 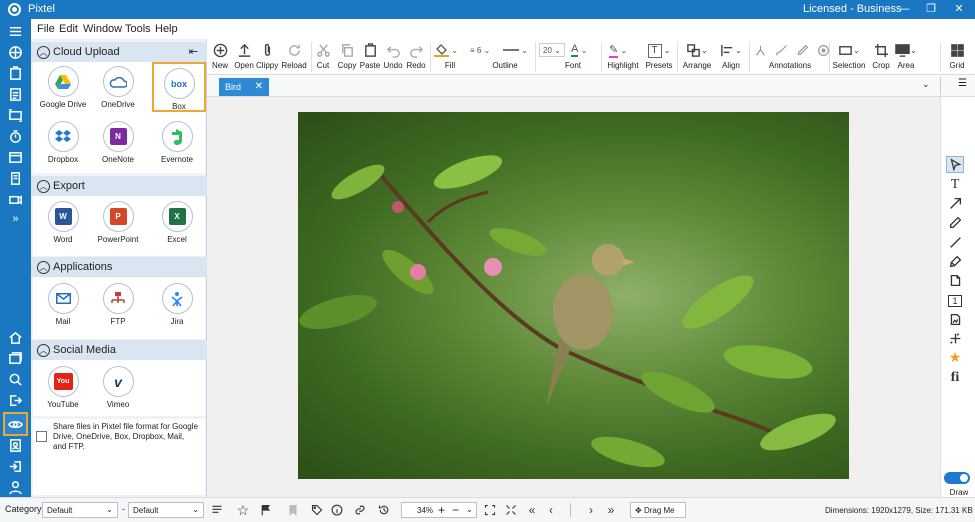 I want to click on scroll-capture-icon, so click(x=15, y=178).